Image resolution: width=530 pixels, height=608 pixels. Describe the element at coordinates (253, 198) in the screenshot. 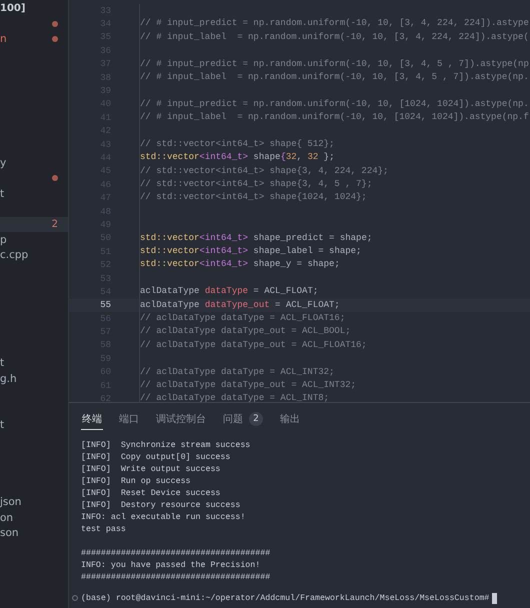

I see `code-text: // std::vector<int64_t> shape{1024, 1024};` at that location.